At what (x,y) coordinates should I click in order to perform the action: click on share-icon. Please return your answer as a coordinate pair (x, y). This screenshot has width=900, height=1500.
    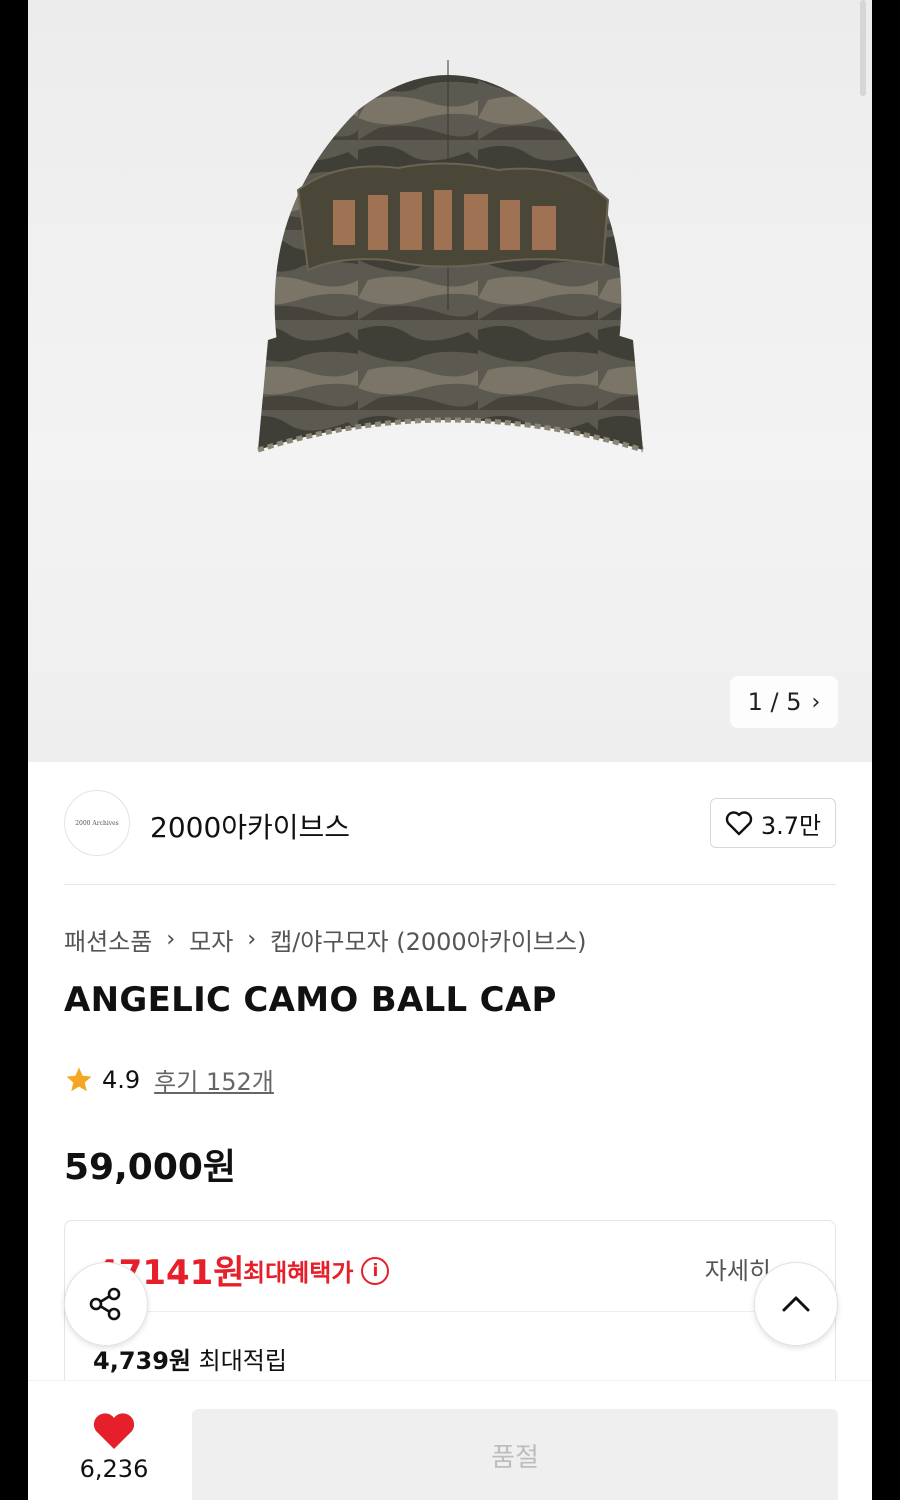
    Looking at the image, I should click on (105, 1304).